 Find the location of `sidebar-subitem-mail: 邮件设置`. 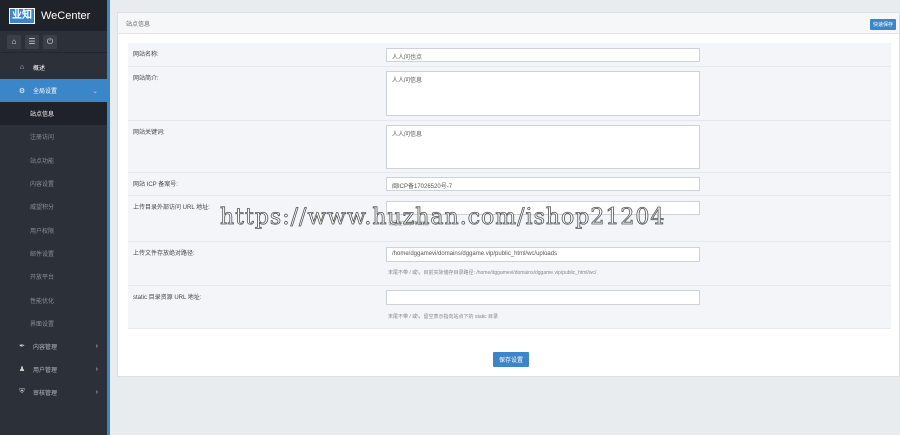

sidebar-subitem-mail: 邮件设置 is located at coordinates (53, 253).